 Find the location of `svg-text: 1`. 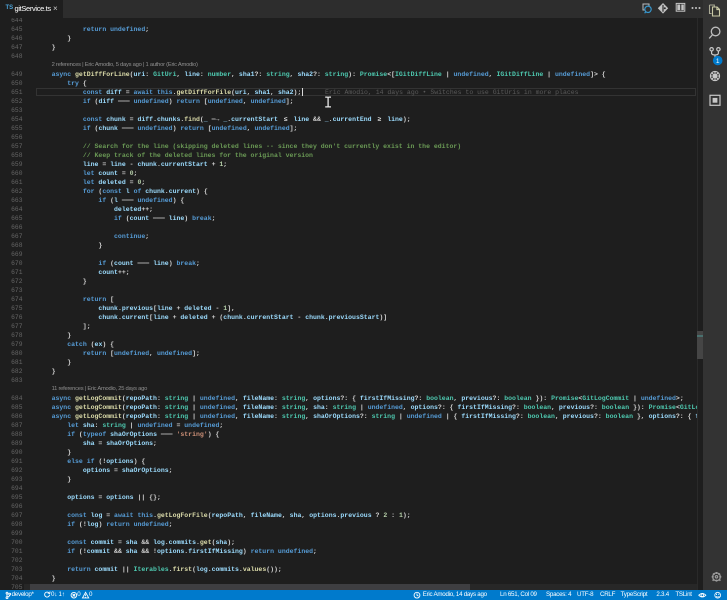

svg-text: 1 is located at coordinates (718, 61).